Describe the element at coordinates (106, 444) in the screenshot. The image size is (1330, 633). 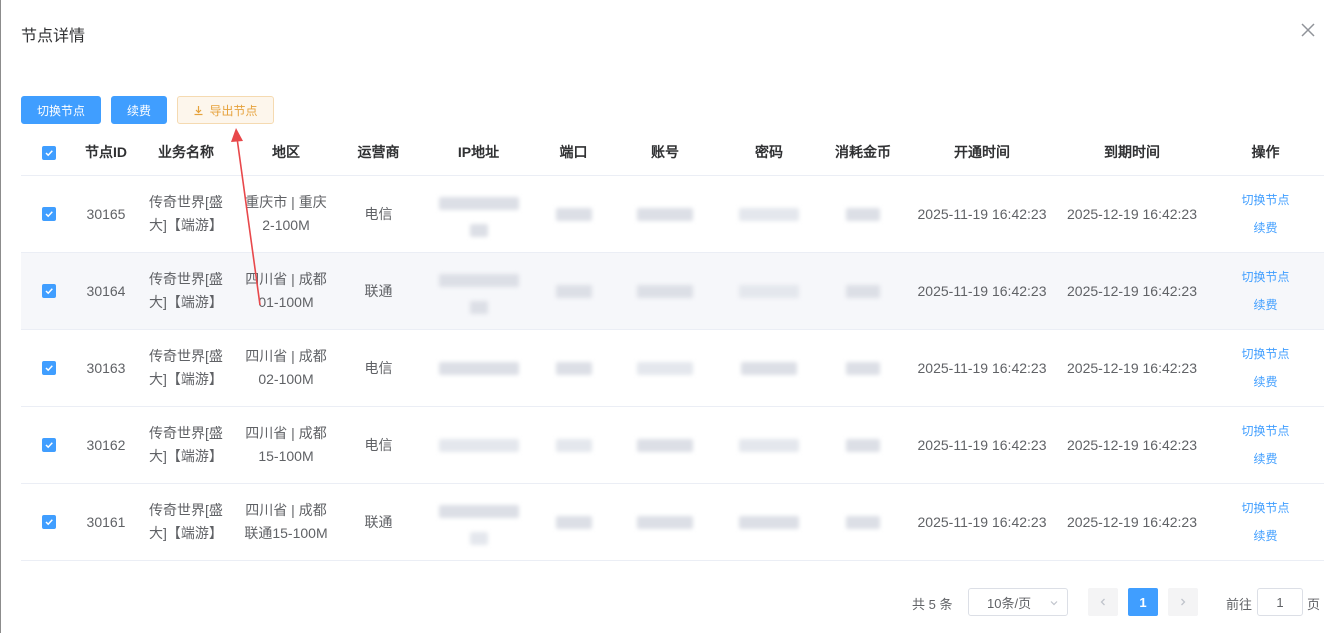
I see `node-id: 30162` at that location.